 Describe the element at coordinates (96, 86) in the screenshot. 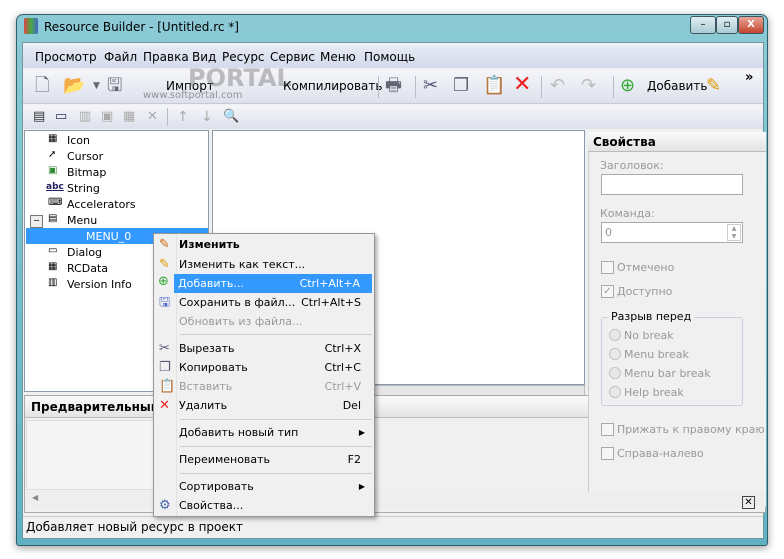

I see `dropdown-arrow-icon: ▼` at that location.